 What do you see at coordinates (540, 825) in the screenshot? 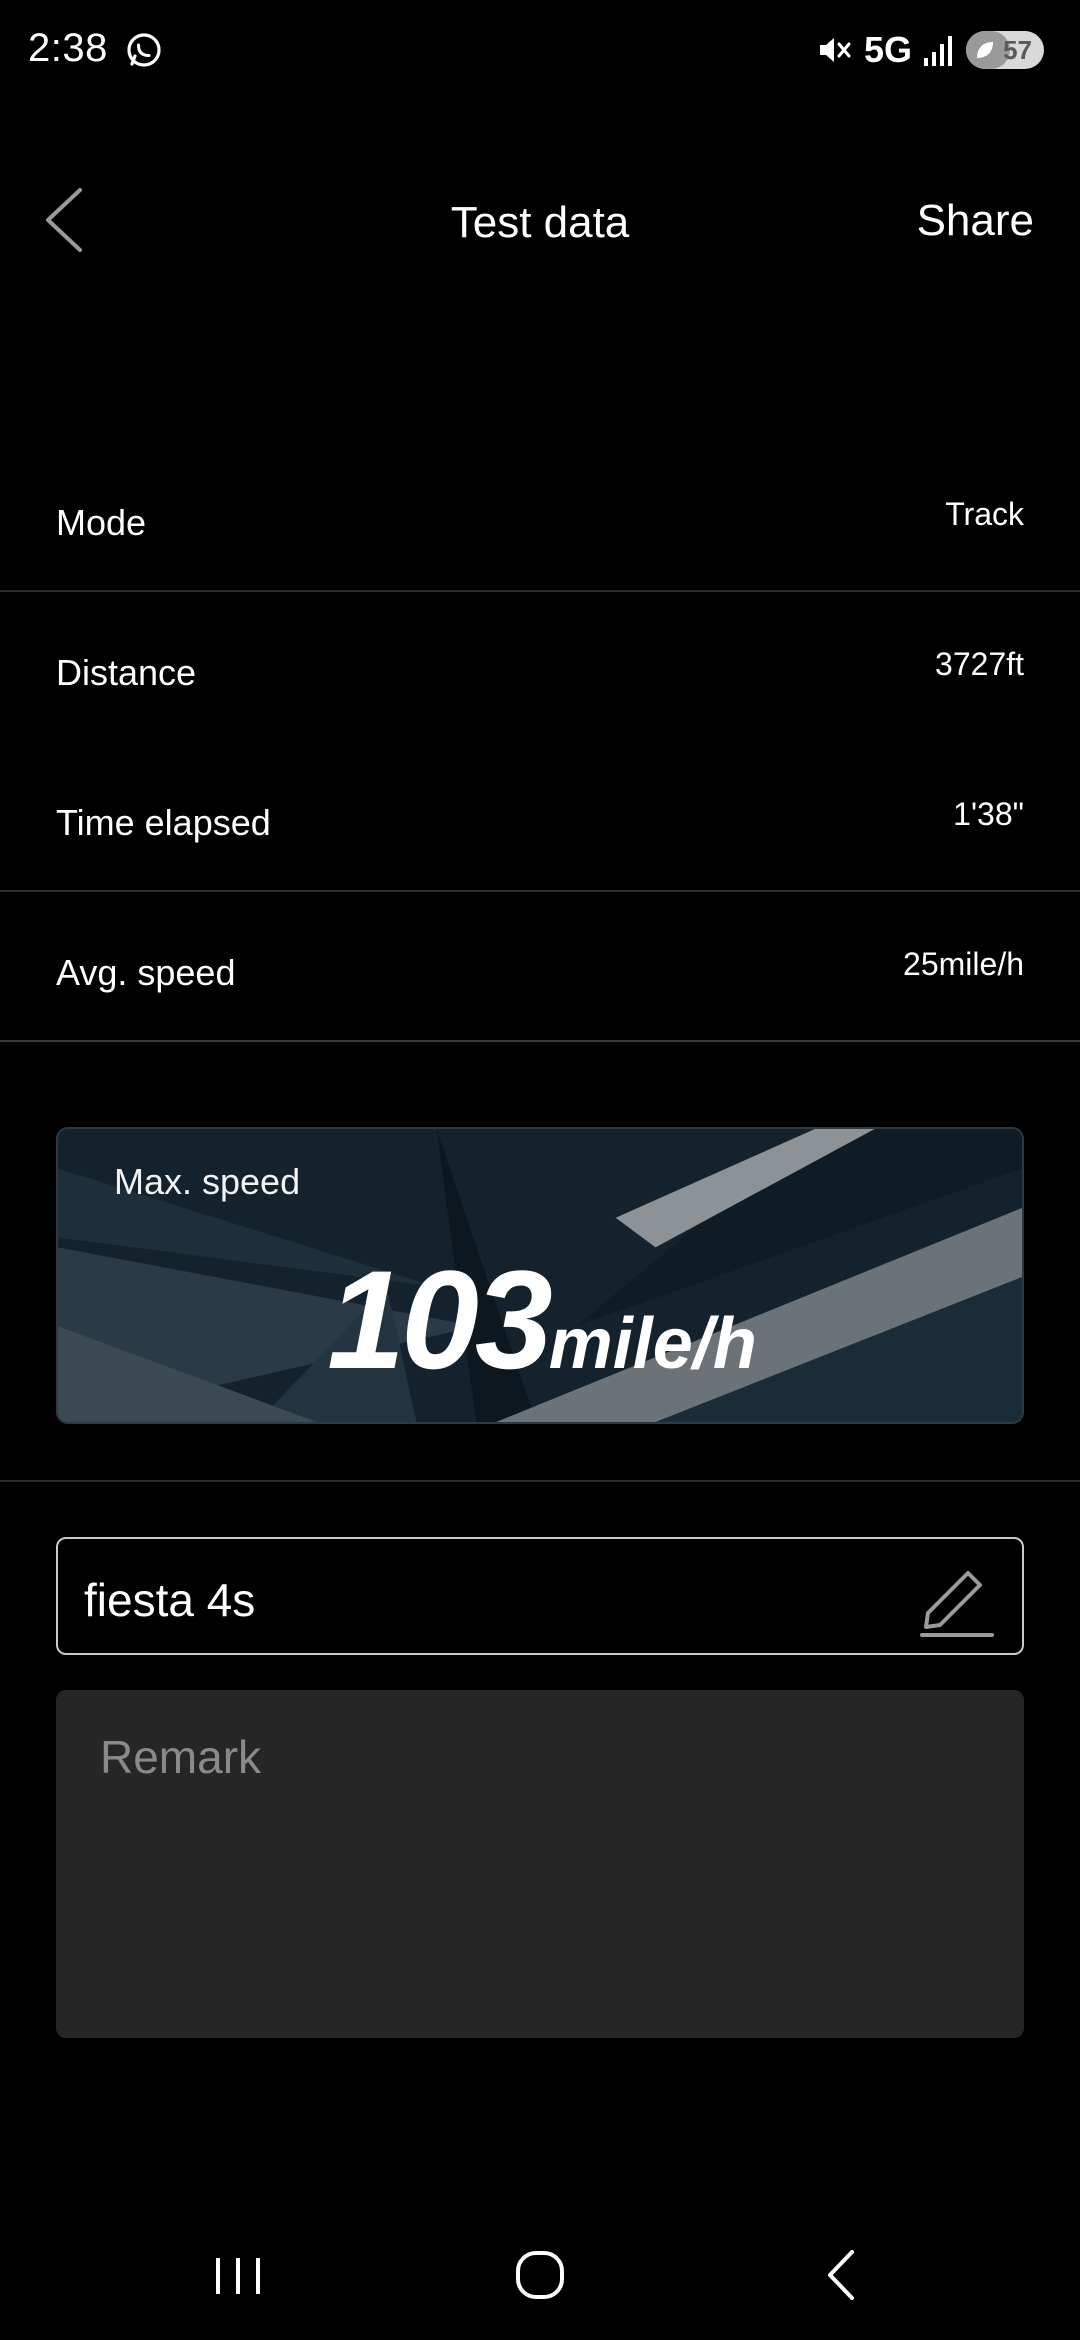
I see `time-elapsed-row: Time elapsed 1'38"` at bounding box center [540, 825].